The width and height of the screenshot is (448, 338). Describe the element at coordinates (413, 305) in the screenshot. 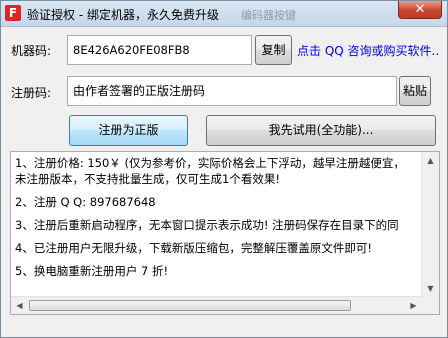

I see `scroll-right-icon: ▶` at that location.